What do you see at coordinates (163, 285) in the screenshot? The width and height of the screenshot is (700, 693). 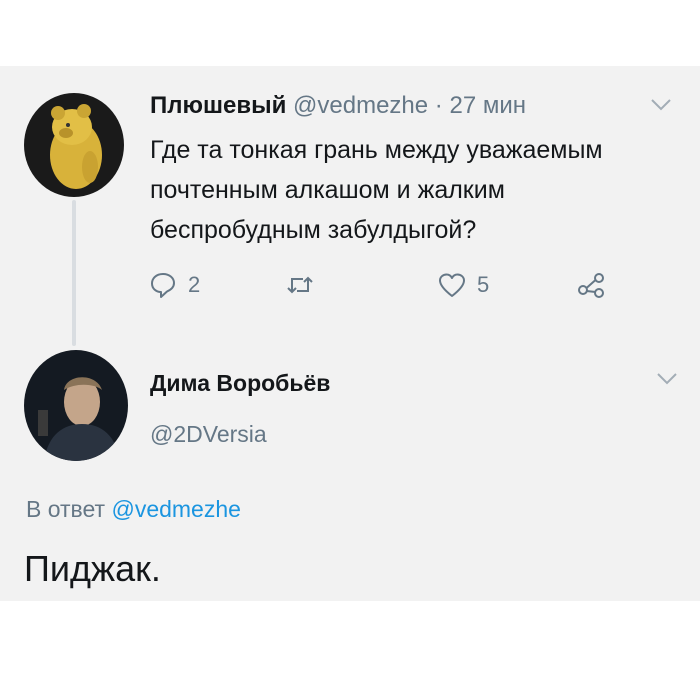 I see `reply-icon` at bounding box center [163, 285].